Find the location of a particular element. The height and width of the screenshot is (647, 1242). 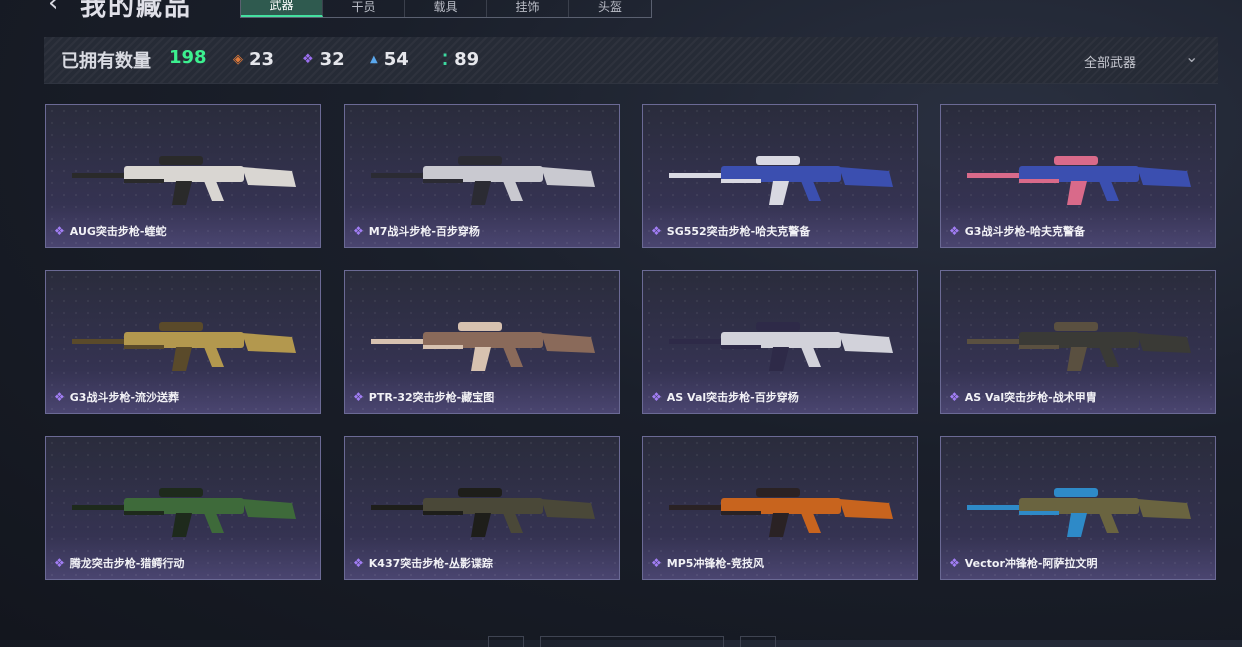

weapon-card: ❖ SG552突击步枪-哈夫克警备 is located at coordinates (780, 176).